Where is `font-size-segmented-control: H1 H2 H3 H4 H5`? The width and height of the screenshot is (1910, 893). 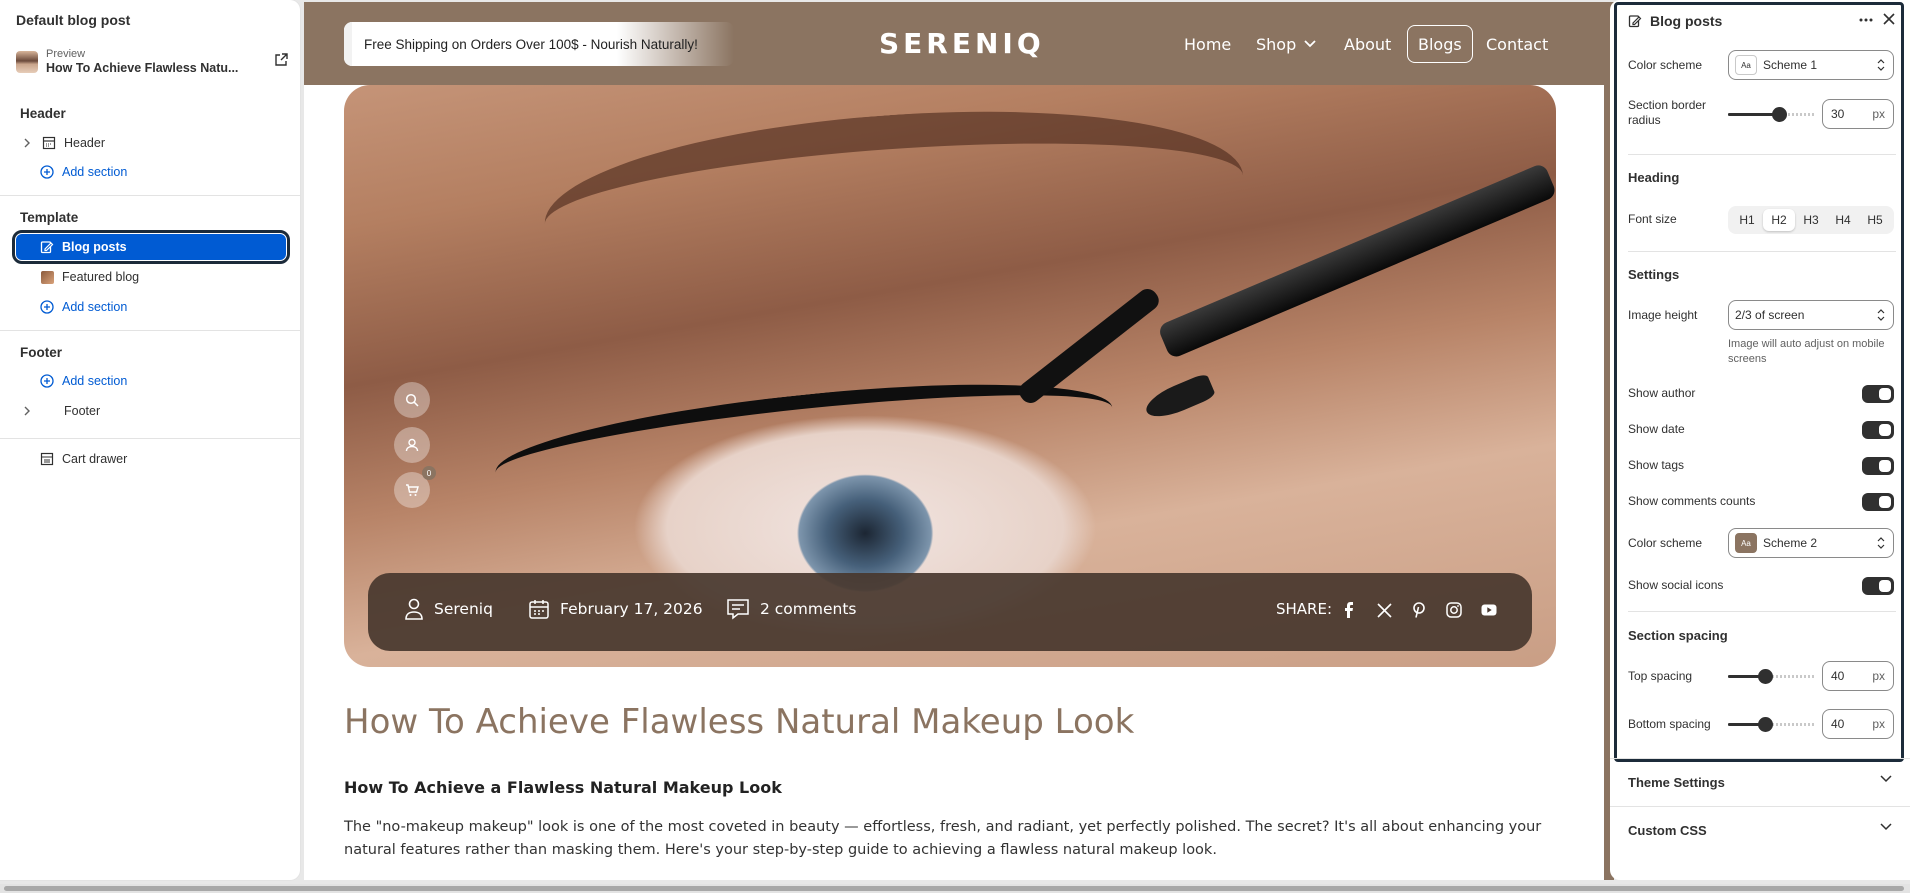 font-size-segmented-control: H1 H2 H3 H4 H5 is located at coordinates (1811, 220).